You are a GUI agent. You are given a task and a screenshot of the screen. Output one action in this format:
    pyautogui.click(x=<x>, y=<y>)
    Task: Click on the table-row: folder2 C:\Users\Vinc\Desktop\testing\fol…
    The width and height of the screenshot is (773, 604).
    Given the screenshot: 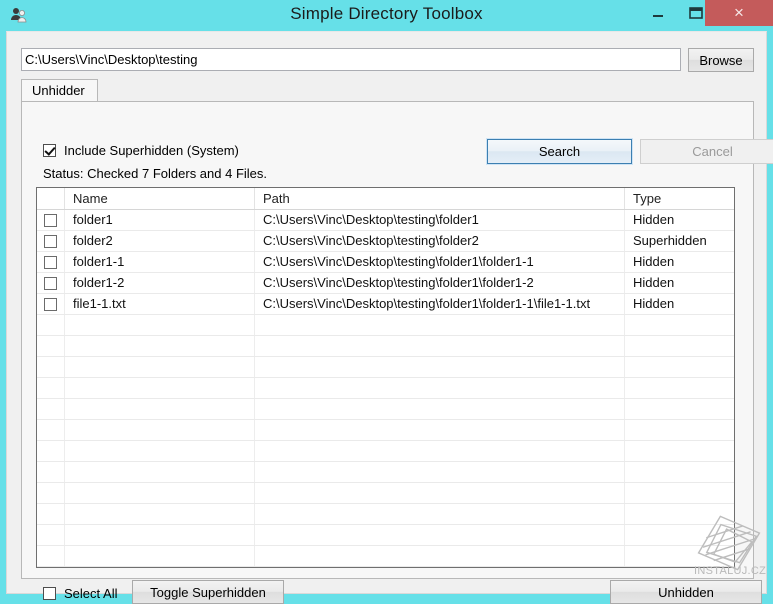 What is the action you would take?
    pyautogui.click(x=385, y=241)
    